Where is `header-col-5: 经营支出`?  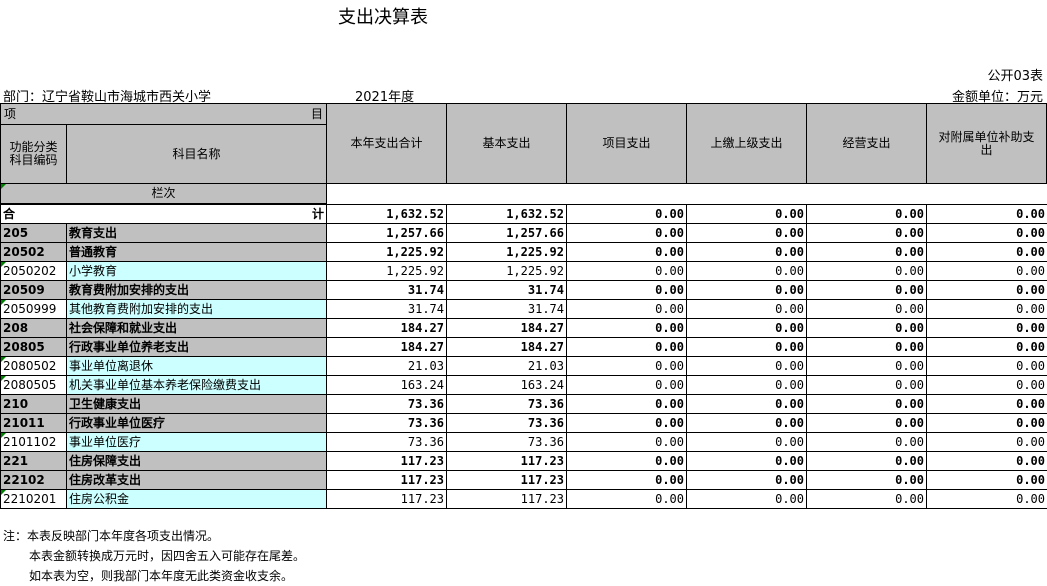
header-col-5: 经营支出 is located at coordinates (867, 144).